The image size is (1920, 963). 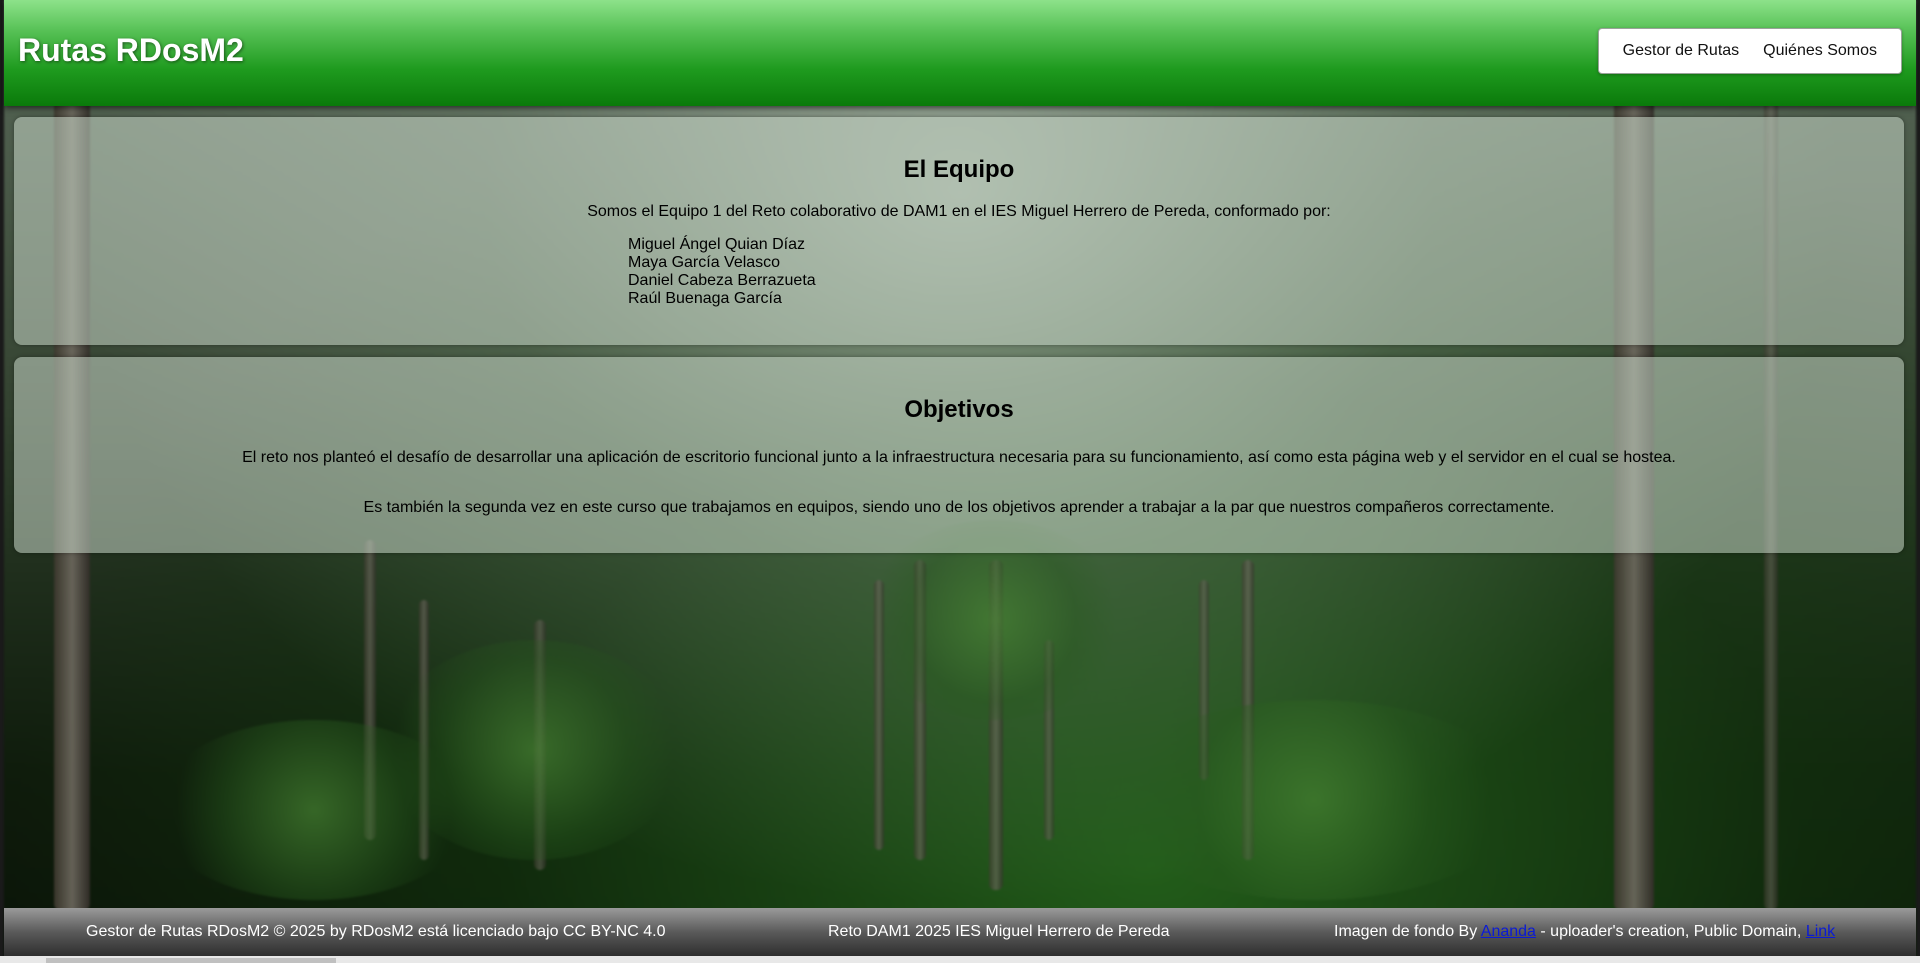 I want to click on nav-link-gestor-rutas: Gestor de Rutas, so click(x=1681, y=51).